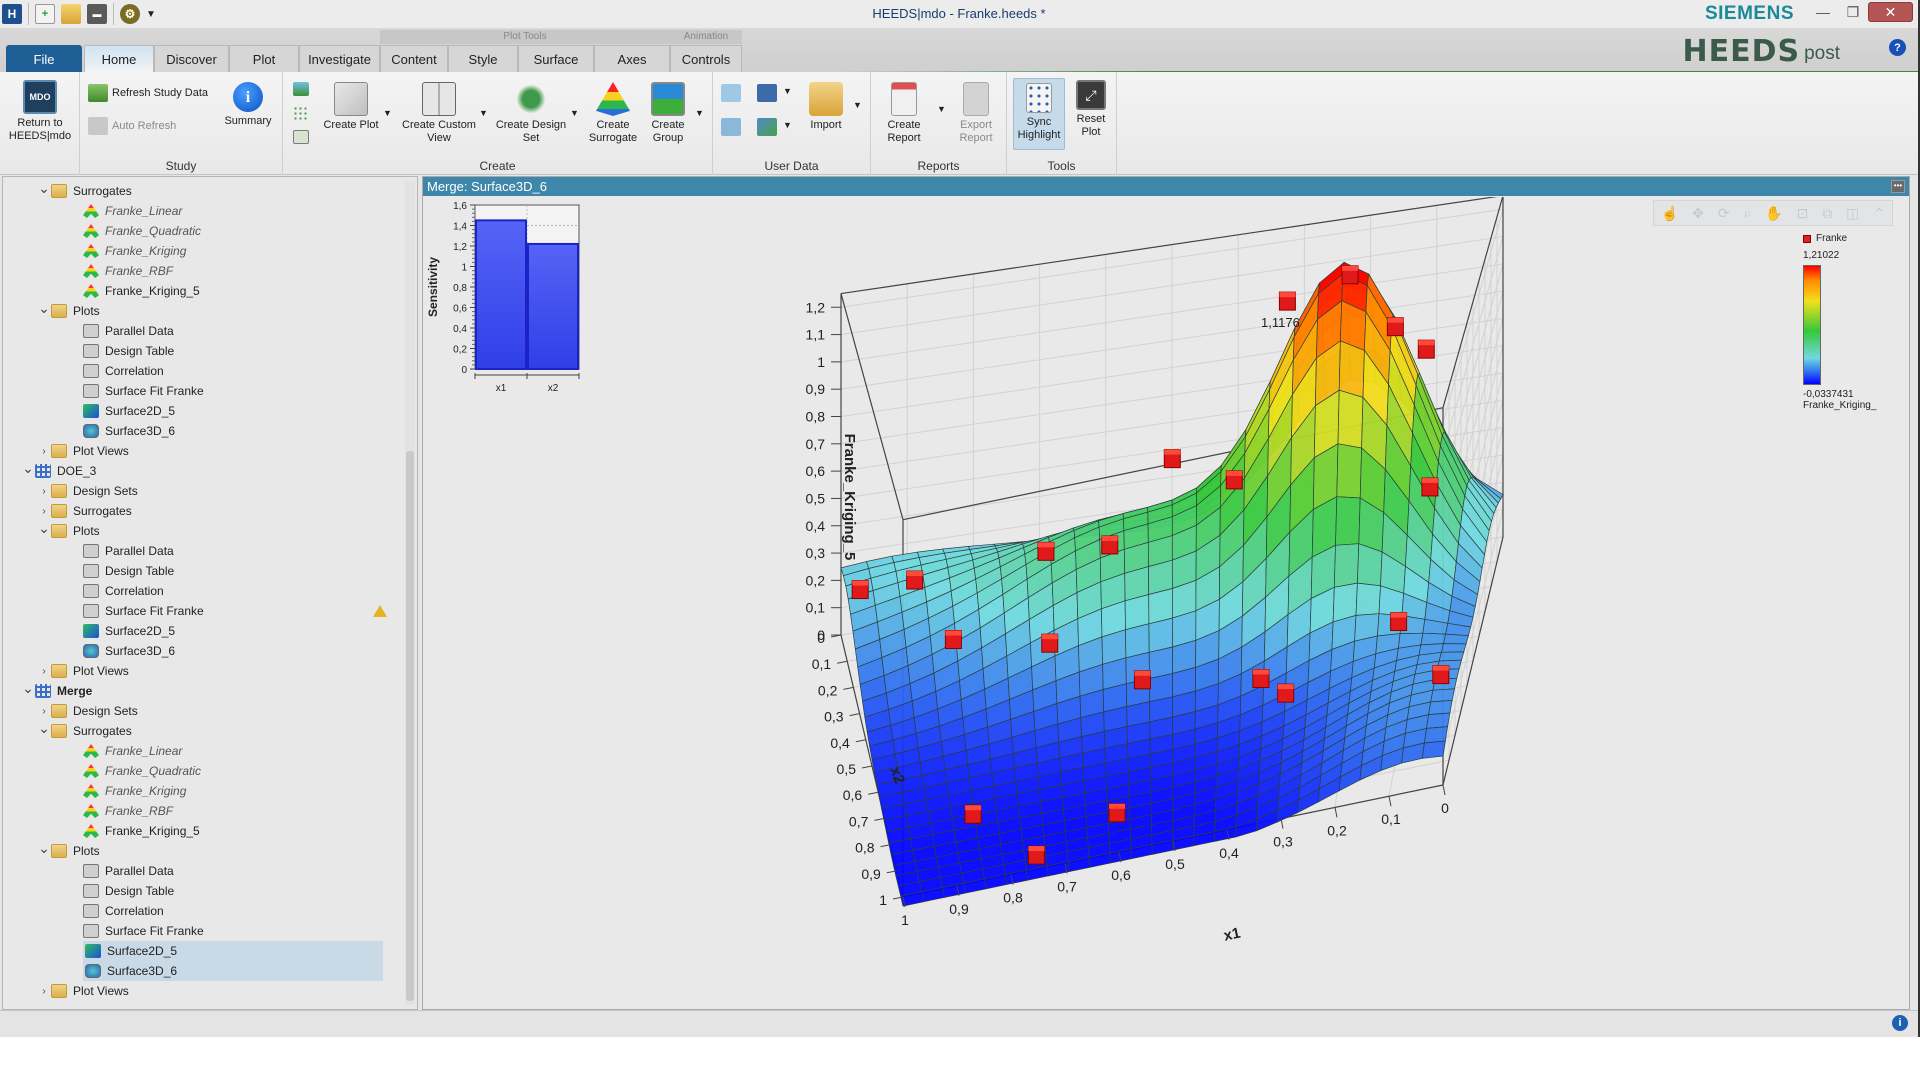  What do you see at coordinates (826, 107) in the screenshot?
I see `import-button: Import` at bounding box center [826, 107].